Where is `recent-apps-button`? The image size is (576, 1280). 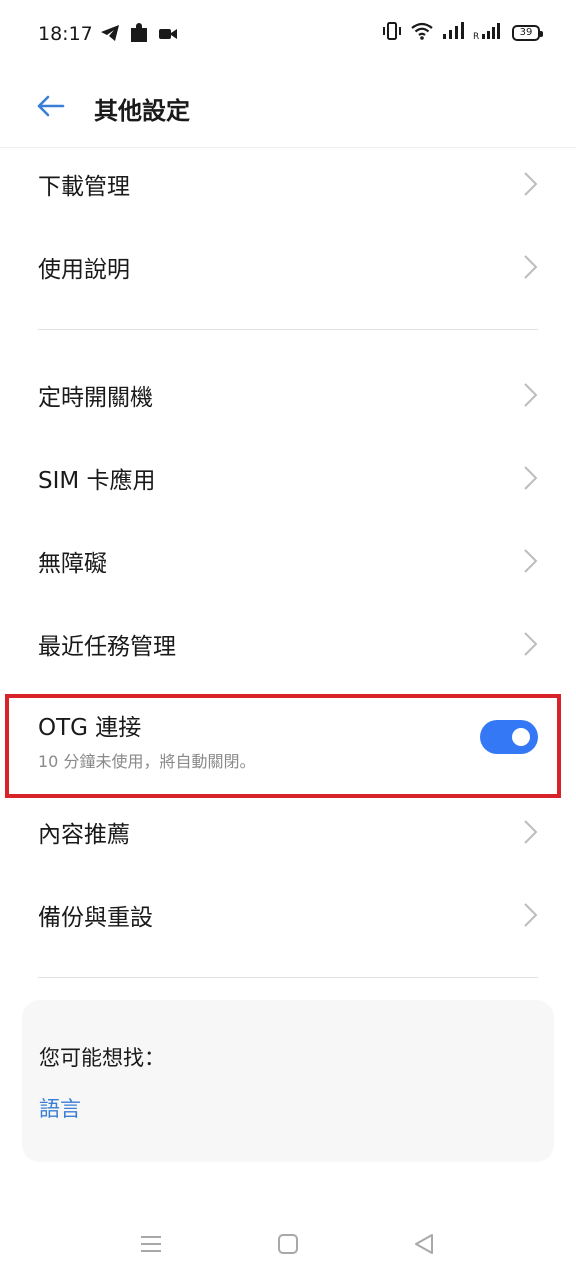
recent-apps-button is located at coordinates (151, 1244).